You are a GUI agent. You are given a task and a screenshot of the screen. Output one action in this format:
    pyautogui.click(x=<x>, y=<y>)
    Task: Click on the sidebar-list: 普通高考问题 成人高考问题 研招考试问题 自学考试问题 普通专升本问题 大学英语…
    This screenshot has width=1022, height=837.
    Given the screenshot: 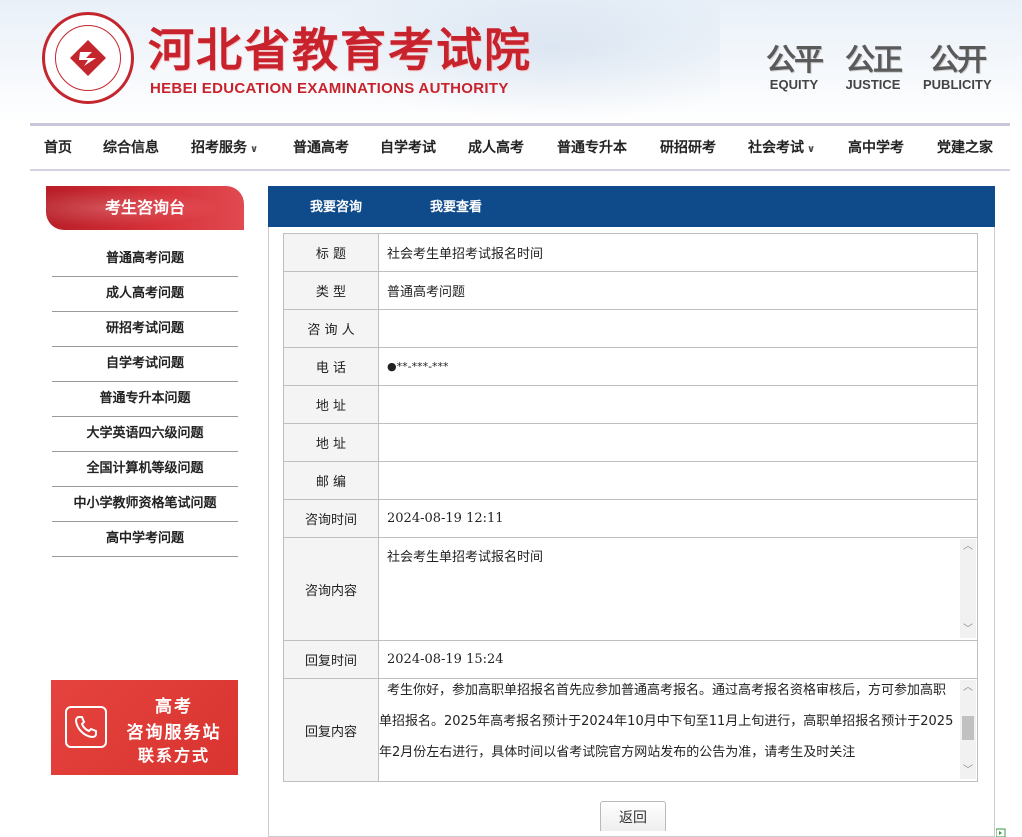 What is the action you would take?
    pyautogui.click(x=145, y=399)
    